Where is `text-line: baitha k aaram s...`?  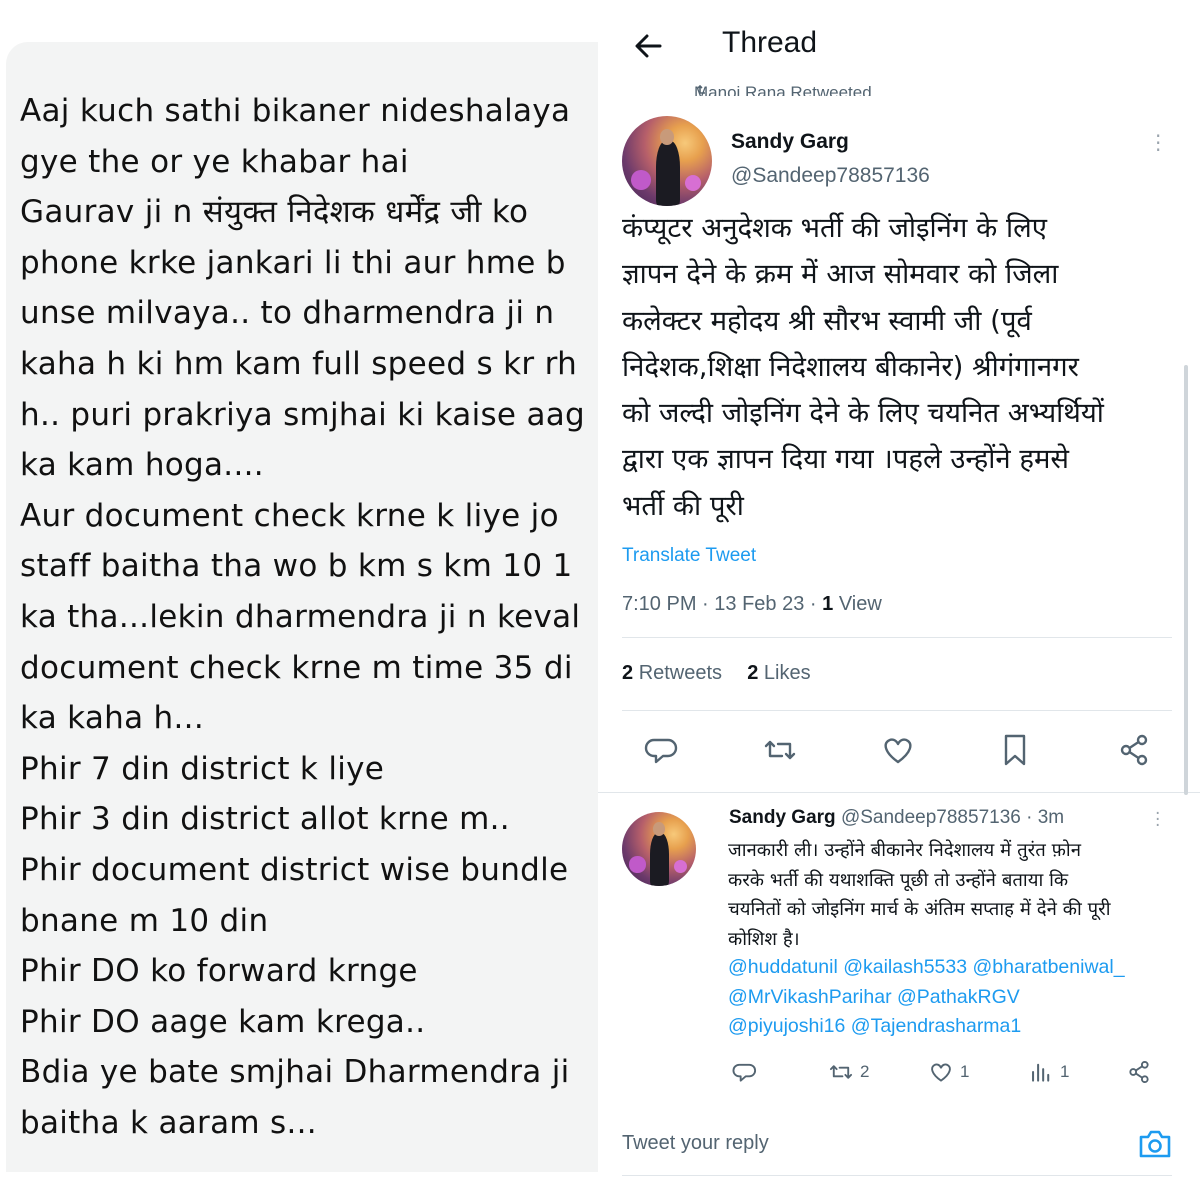 text-line: baitha k aaram s... is located at coordinates (168, 1122).